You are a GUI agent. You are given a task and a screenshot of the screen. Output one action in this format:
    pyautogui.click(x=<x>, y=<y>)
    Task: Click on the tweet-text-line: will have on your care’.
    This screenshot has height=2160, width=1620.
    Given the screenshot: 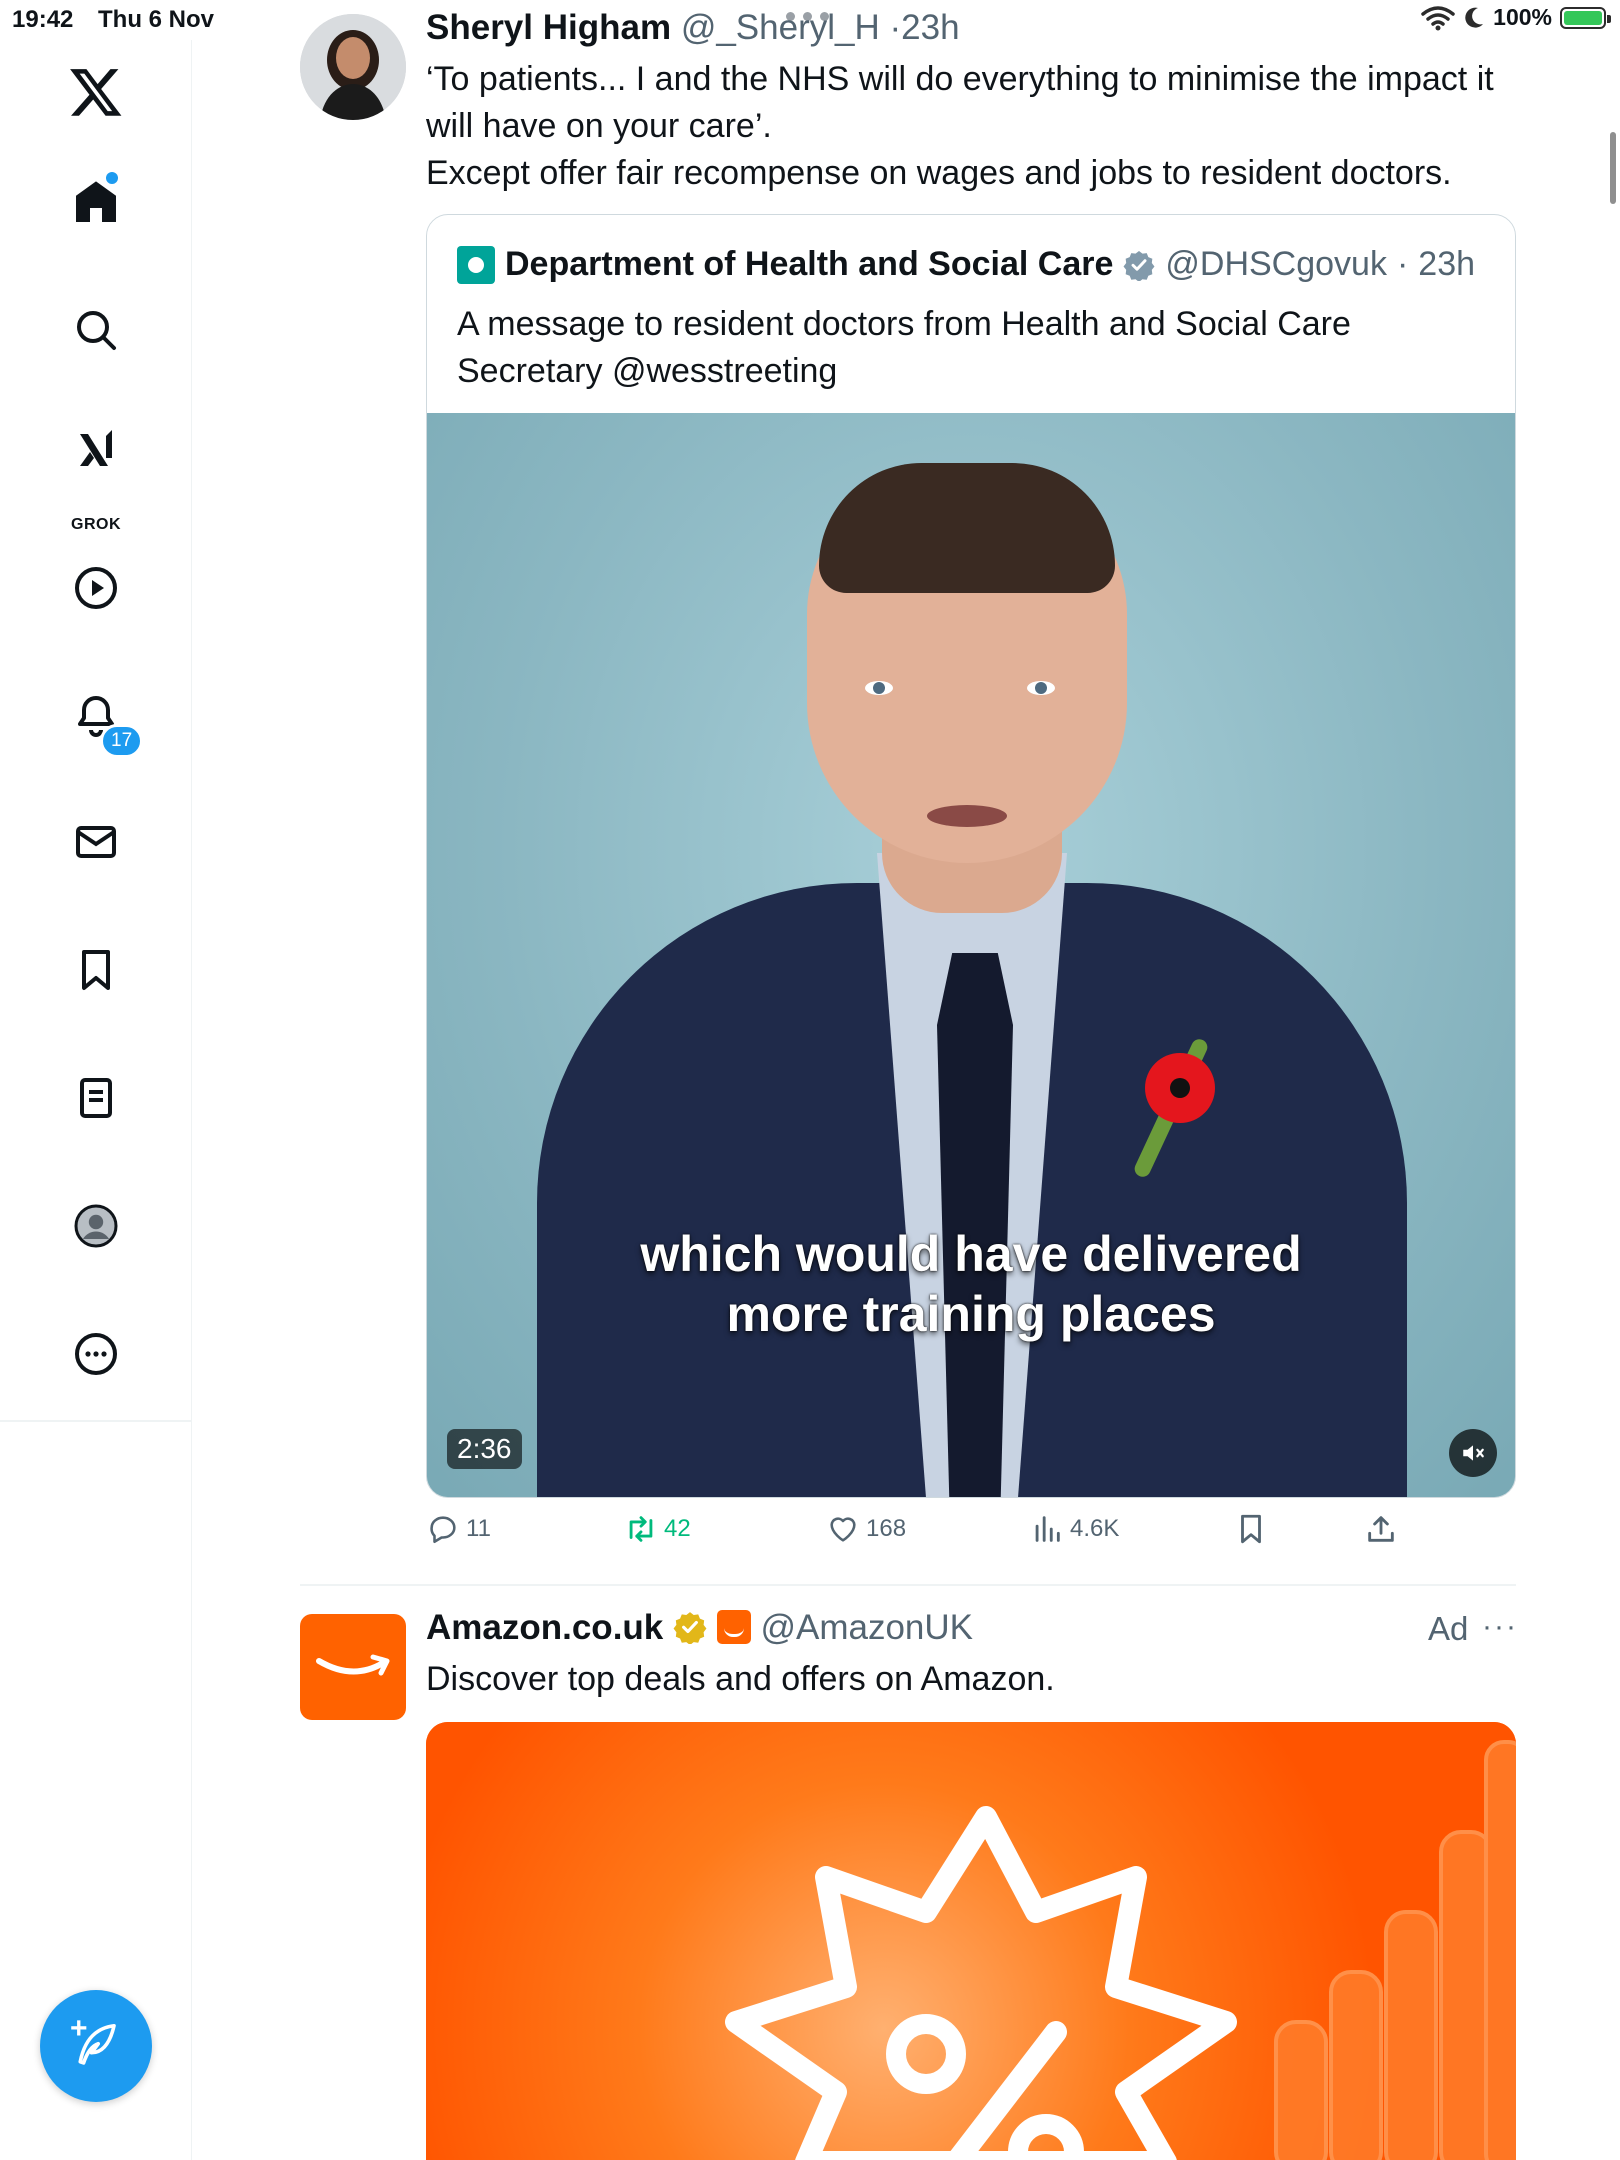 What is the action you would take?
    pyautogui.click(x=599, y=126)
    